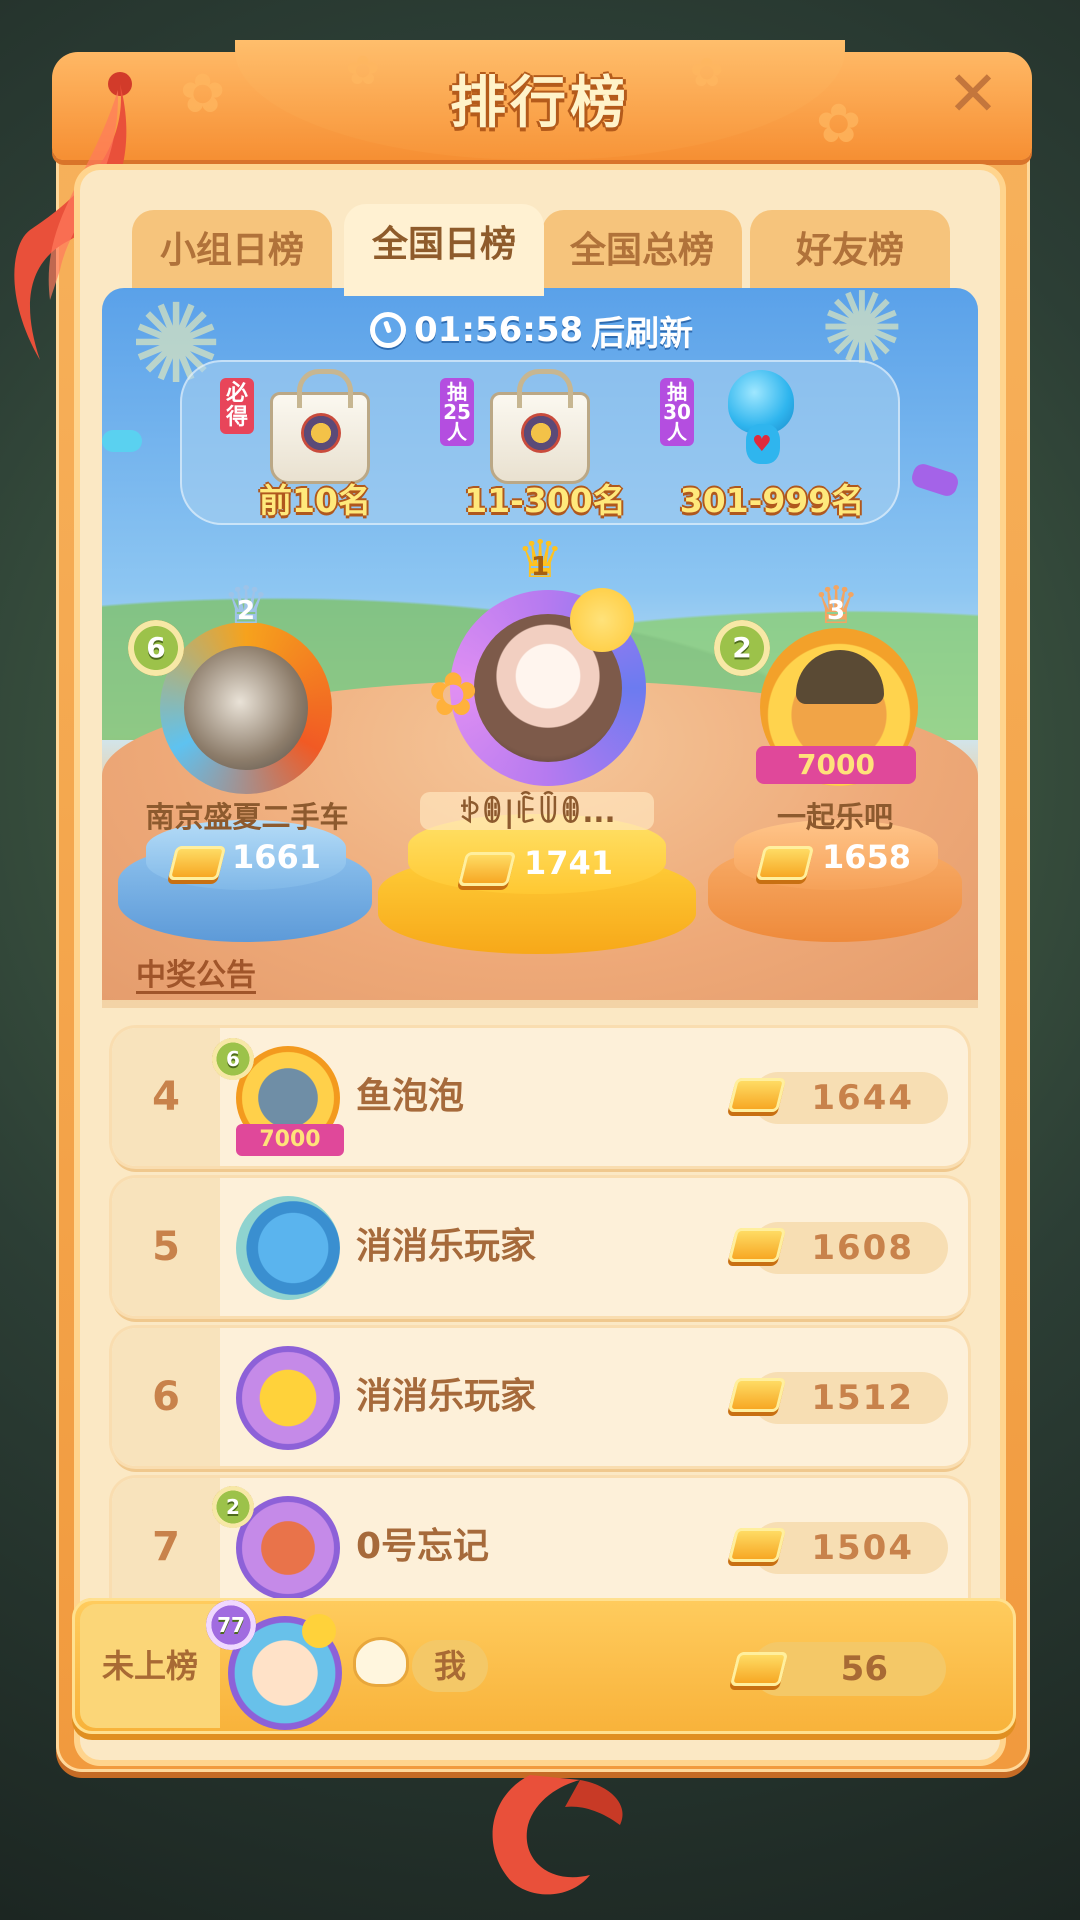  I want to click on player-name: 鱼泡泡, so click(410, 1096).